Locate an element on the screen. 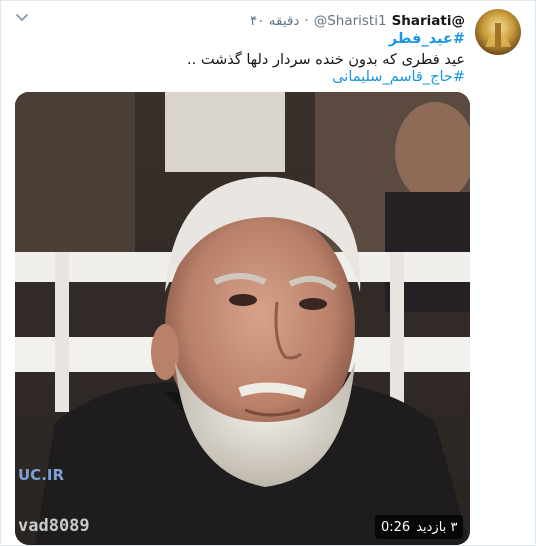 This screenshot has height=546, width=536. user-handle: @Sharisti1 is located at coordinates (350, 21).